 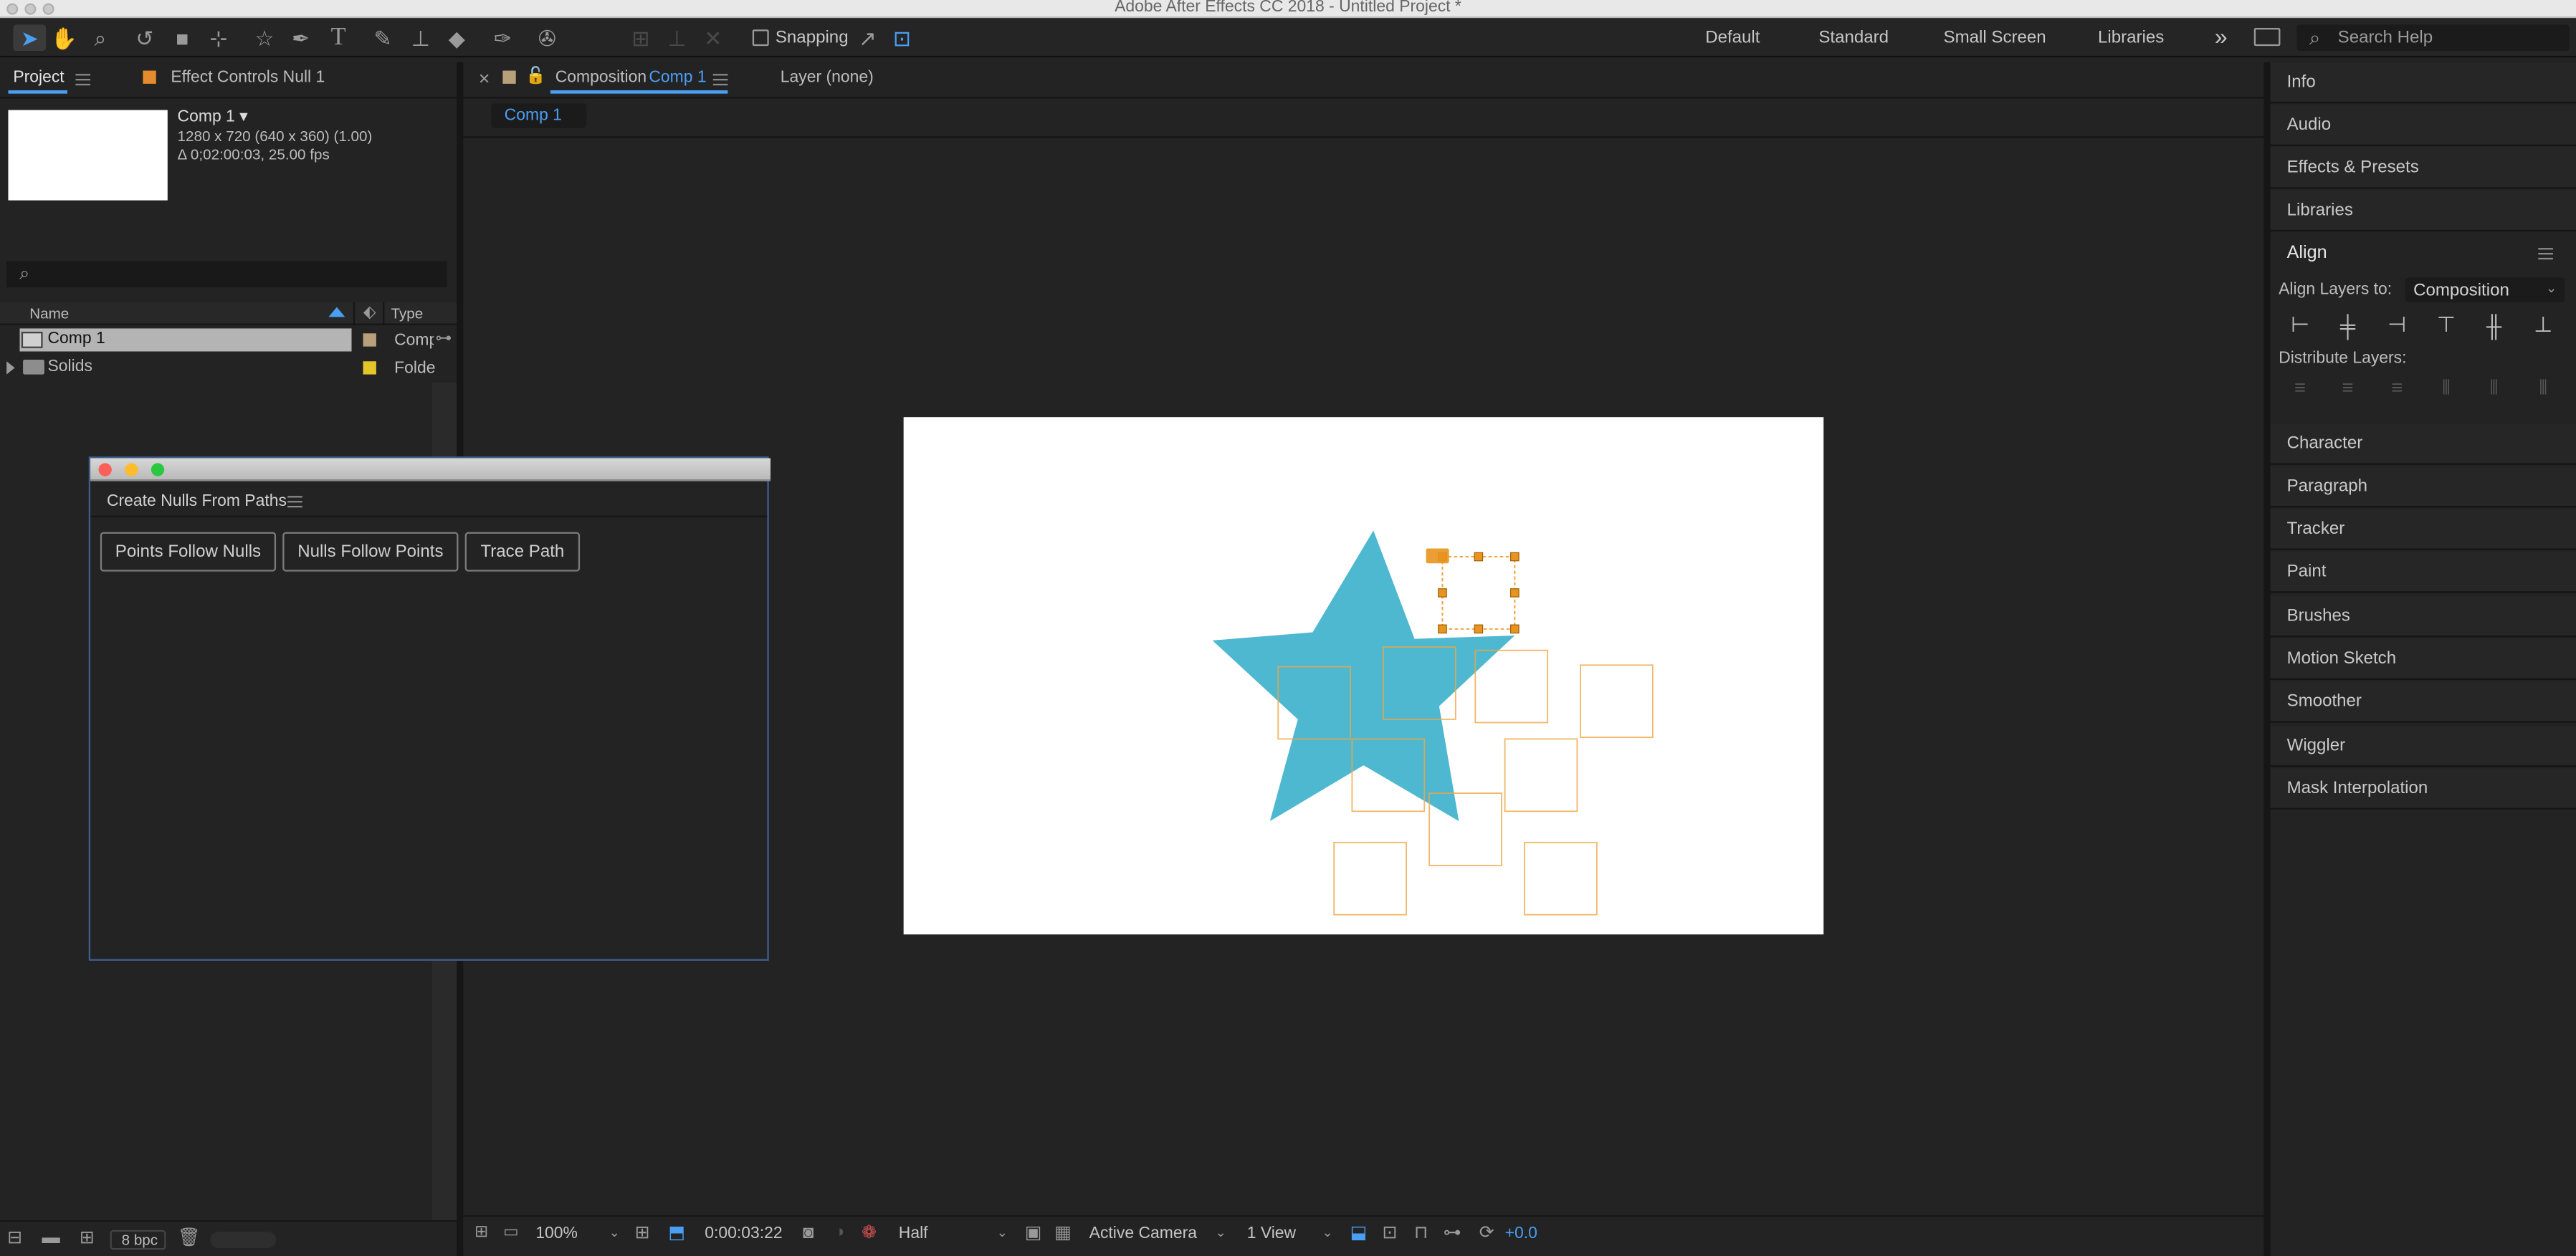 What do you see at coordinates (457, 37) in the screenshot?
I see `eraser-tool-icon: ◆` at bounding box center [457, 37].